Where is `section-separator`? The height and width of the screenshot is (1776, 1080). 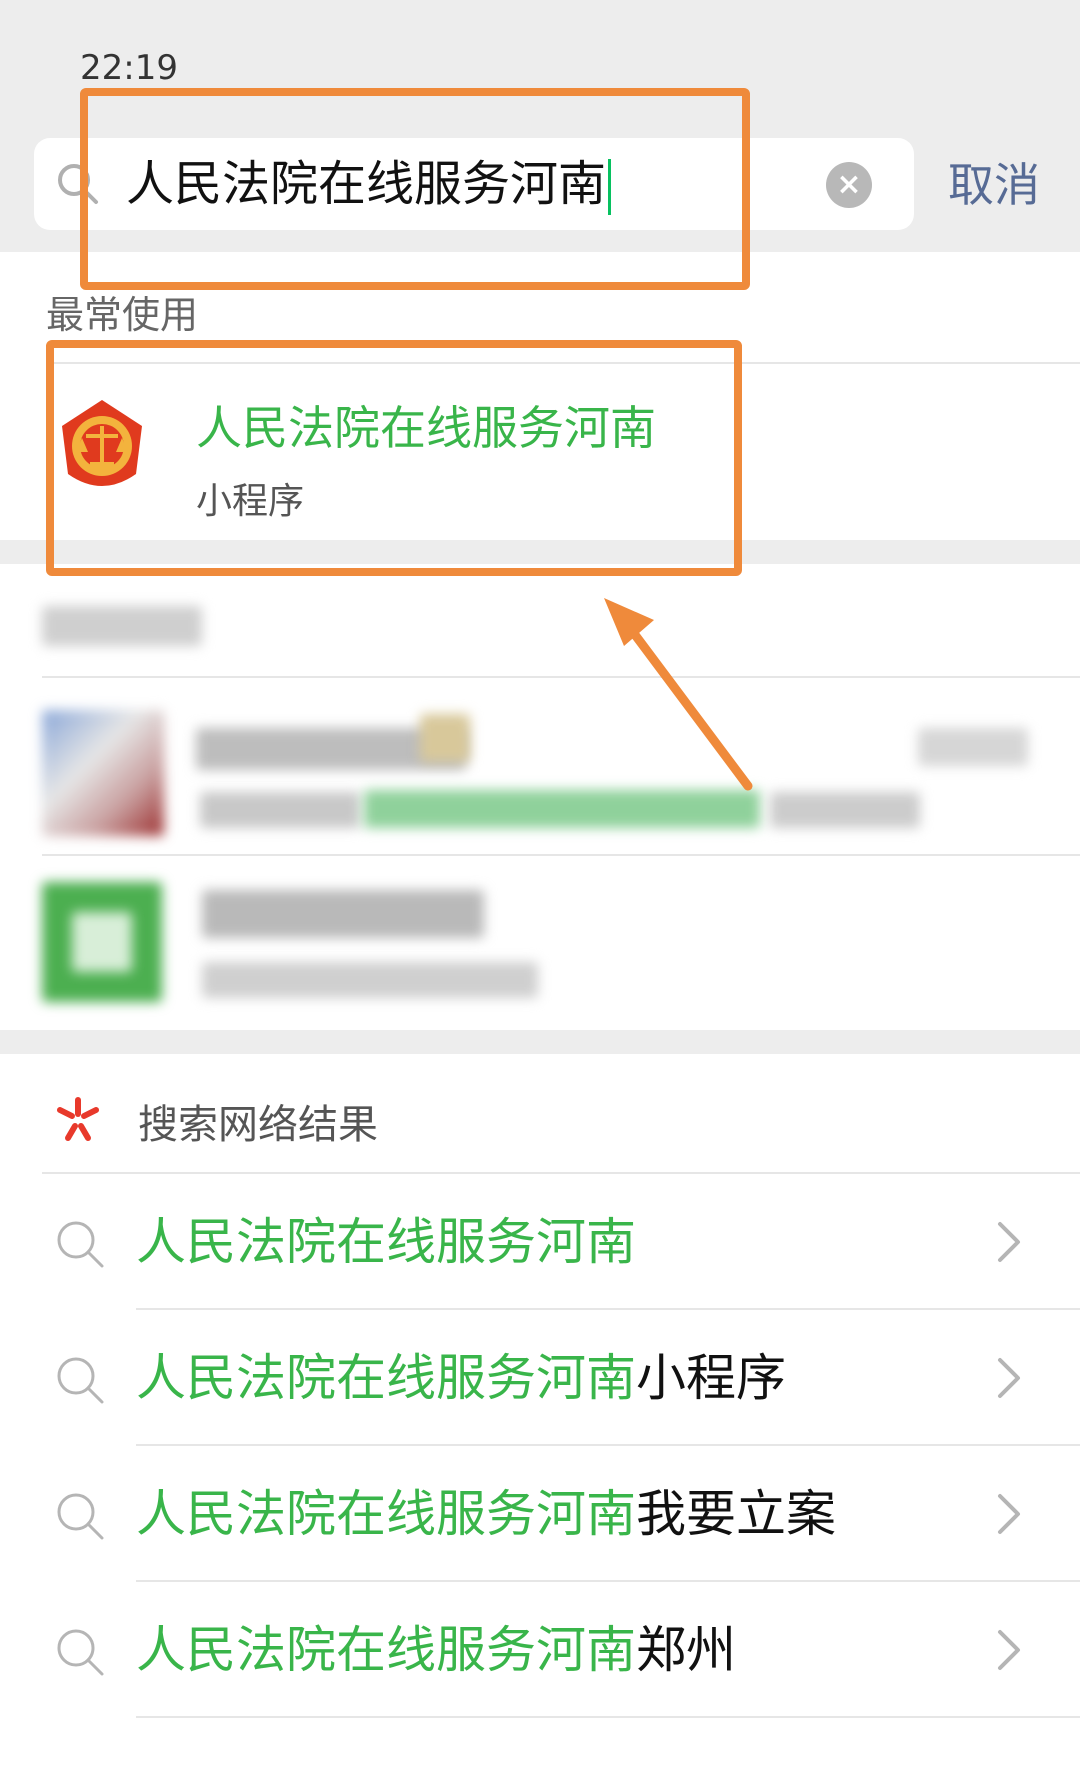 section-separator is located at coordinates (540, 1042).